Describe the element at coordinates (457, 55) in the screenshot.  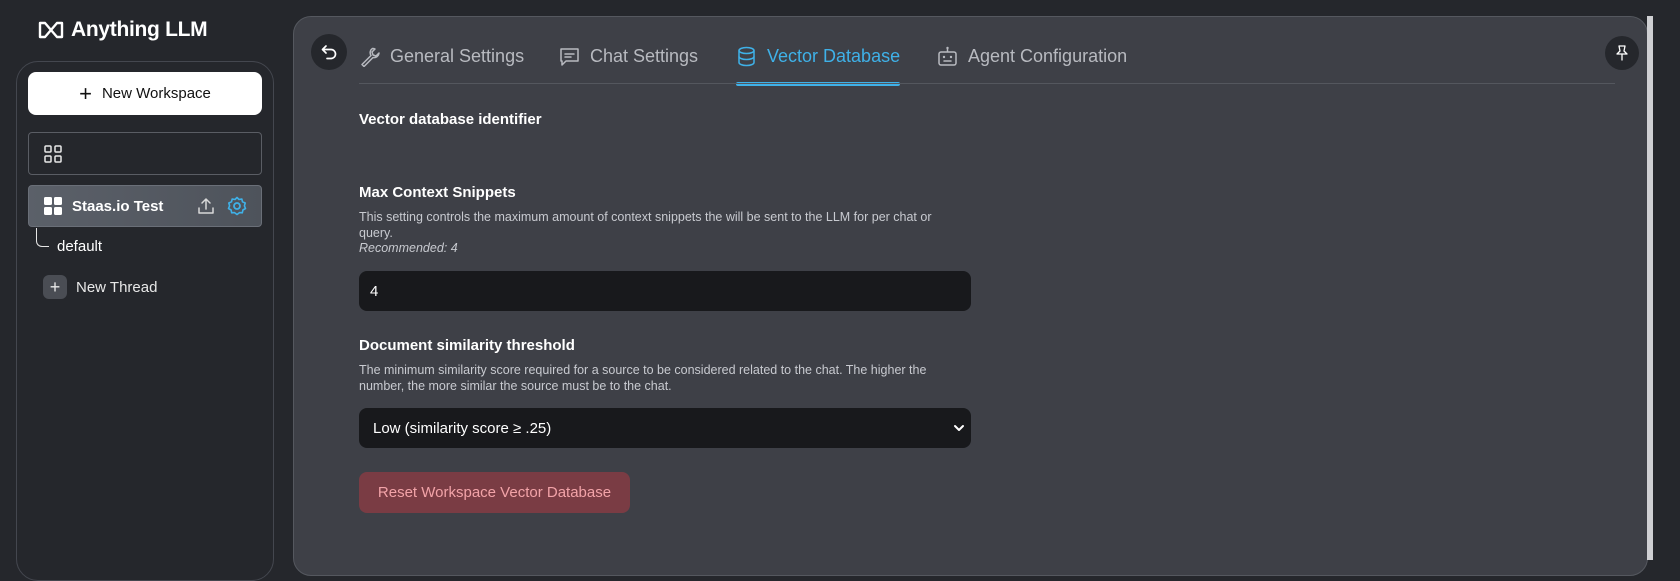
I see `tab-label: General Settings` at that location.